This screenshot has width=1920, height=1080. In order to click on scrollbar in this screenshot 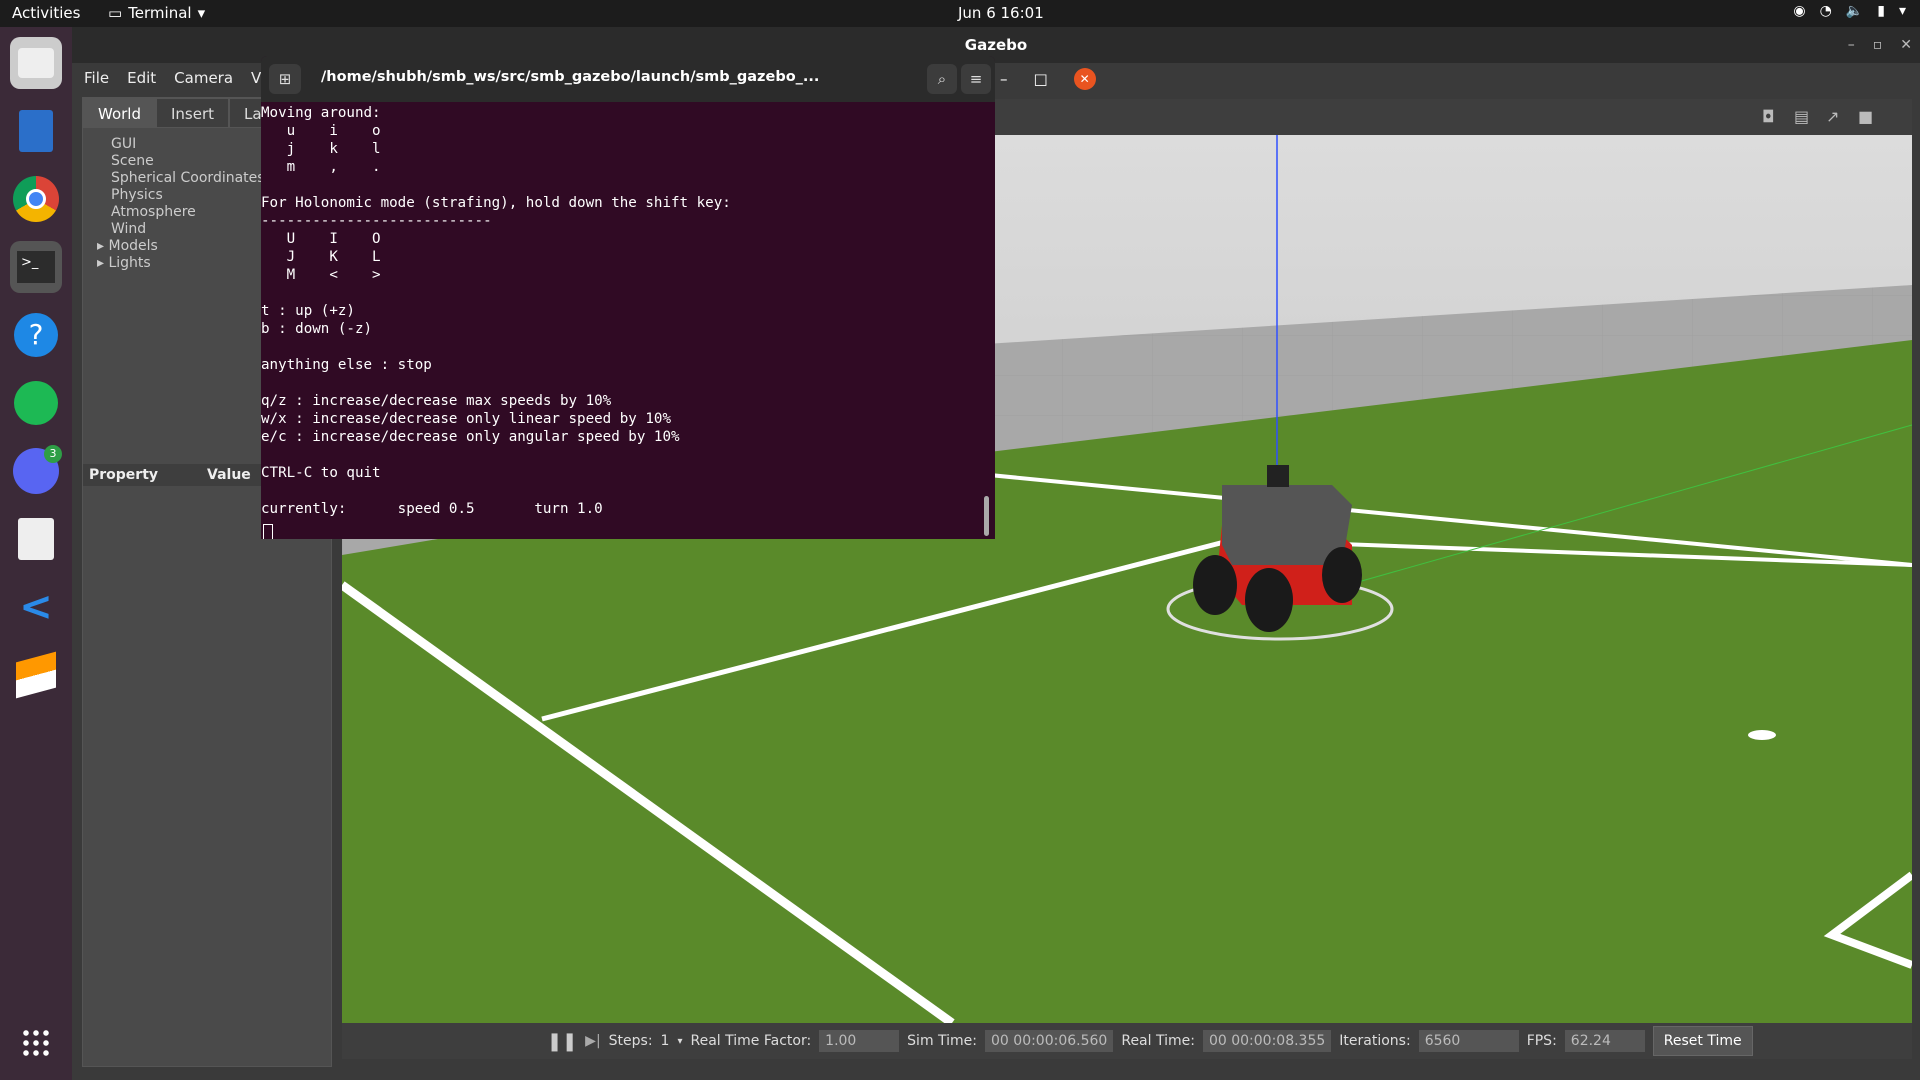, I will do `click(986, 516)`.